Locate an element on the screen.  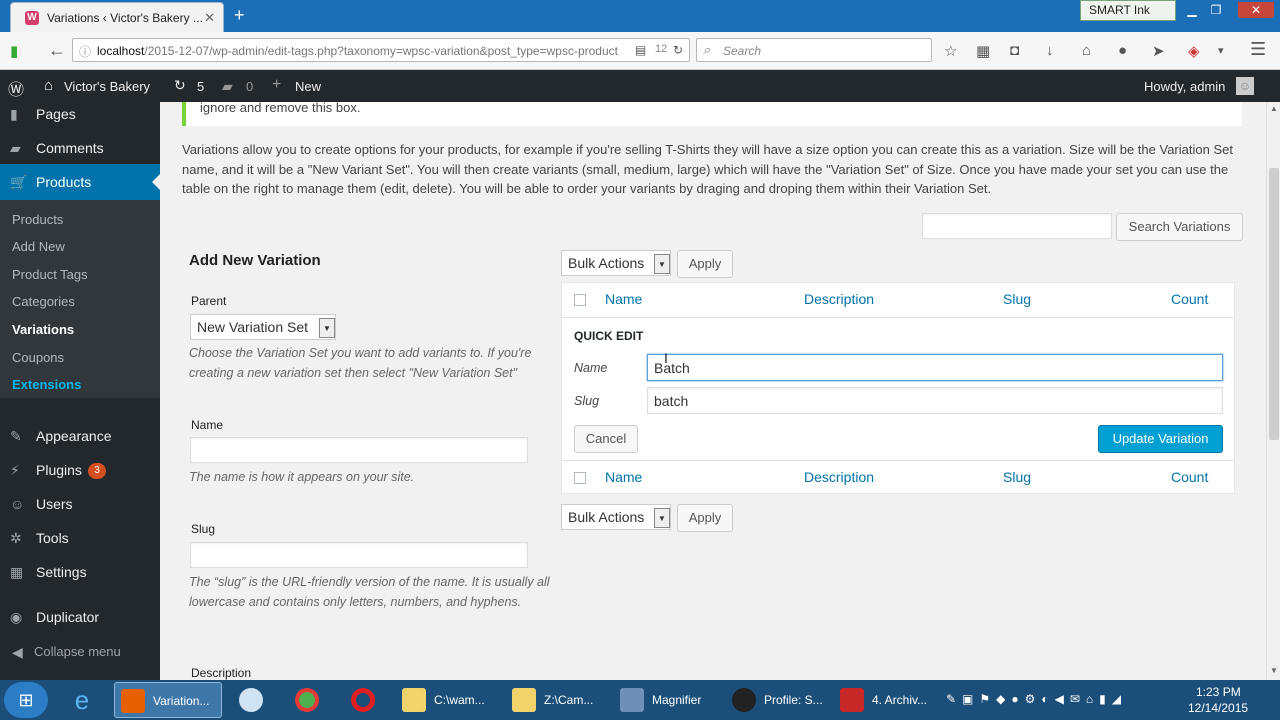
clock-time: 1:23 PM is located at coordinates (1218, 692).